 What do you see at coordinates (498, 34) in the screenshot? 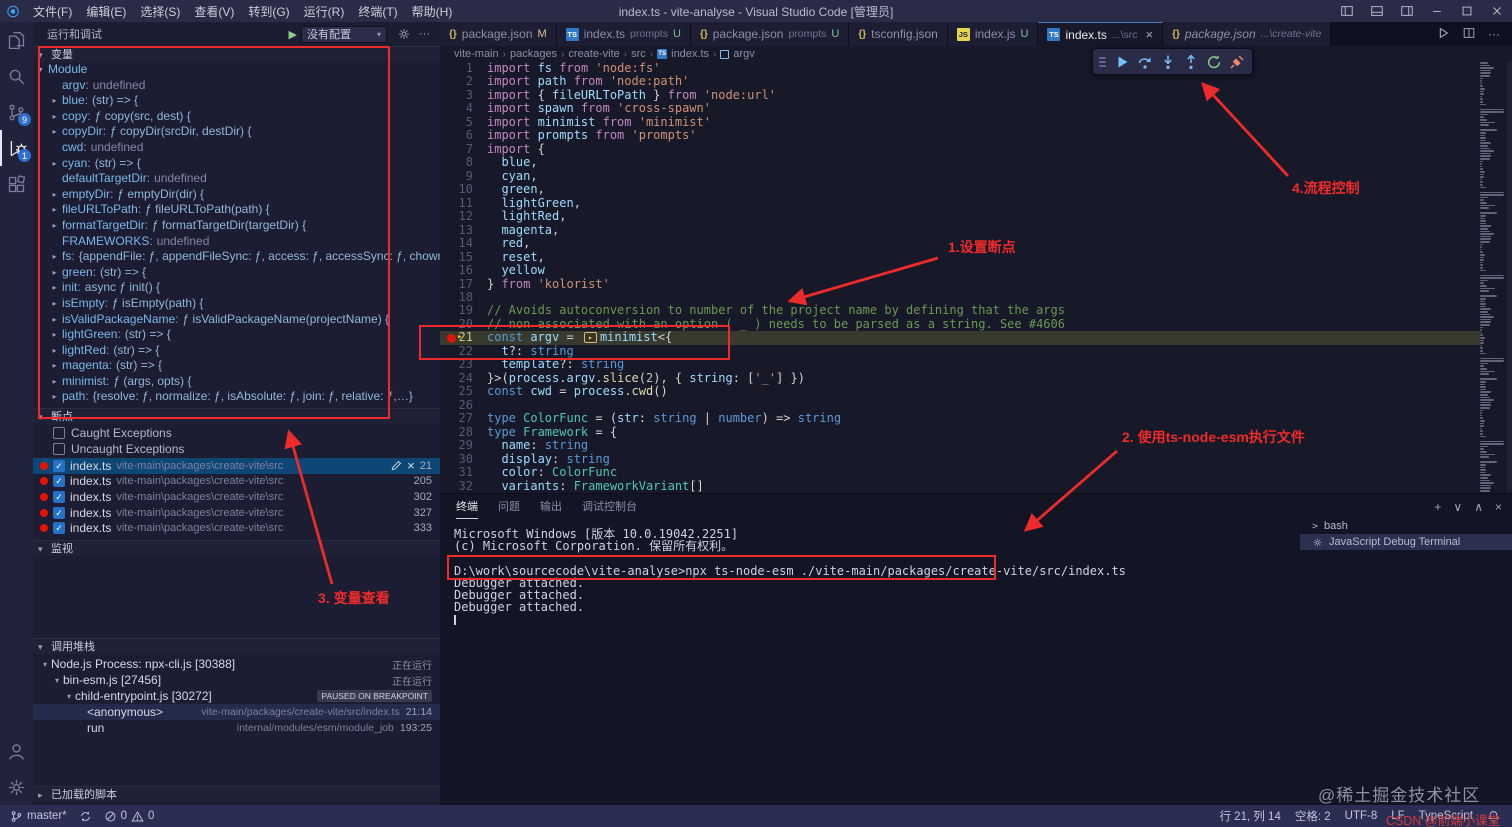
I see `tab-package.json: {} package.json M` at bounding box center [498, 34].